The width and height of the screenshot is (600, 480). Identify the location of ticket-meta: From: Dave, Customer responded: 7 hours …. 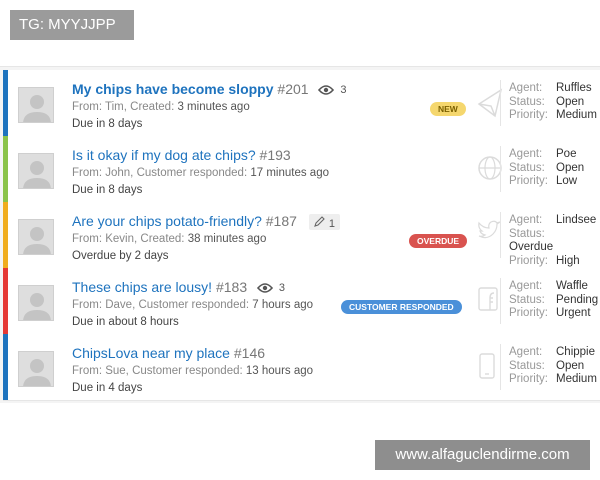
(192, 305).